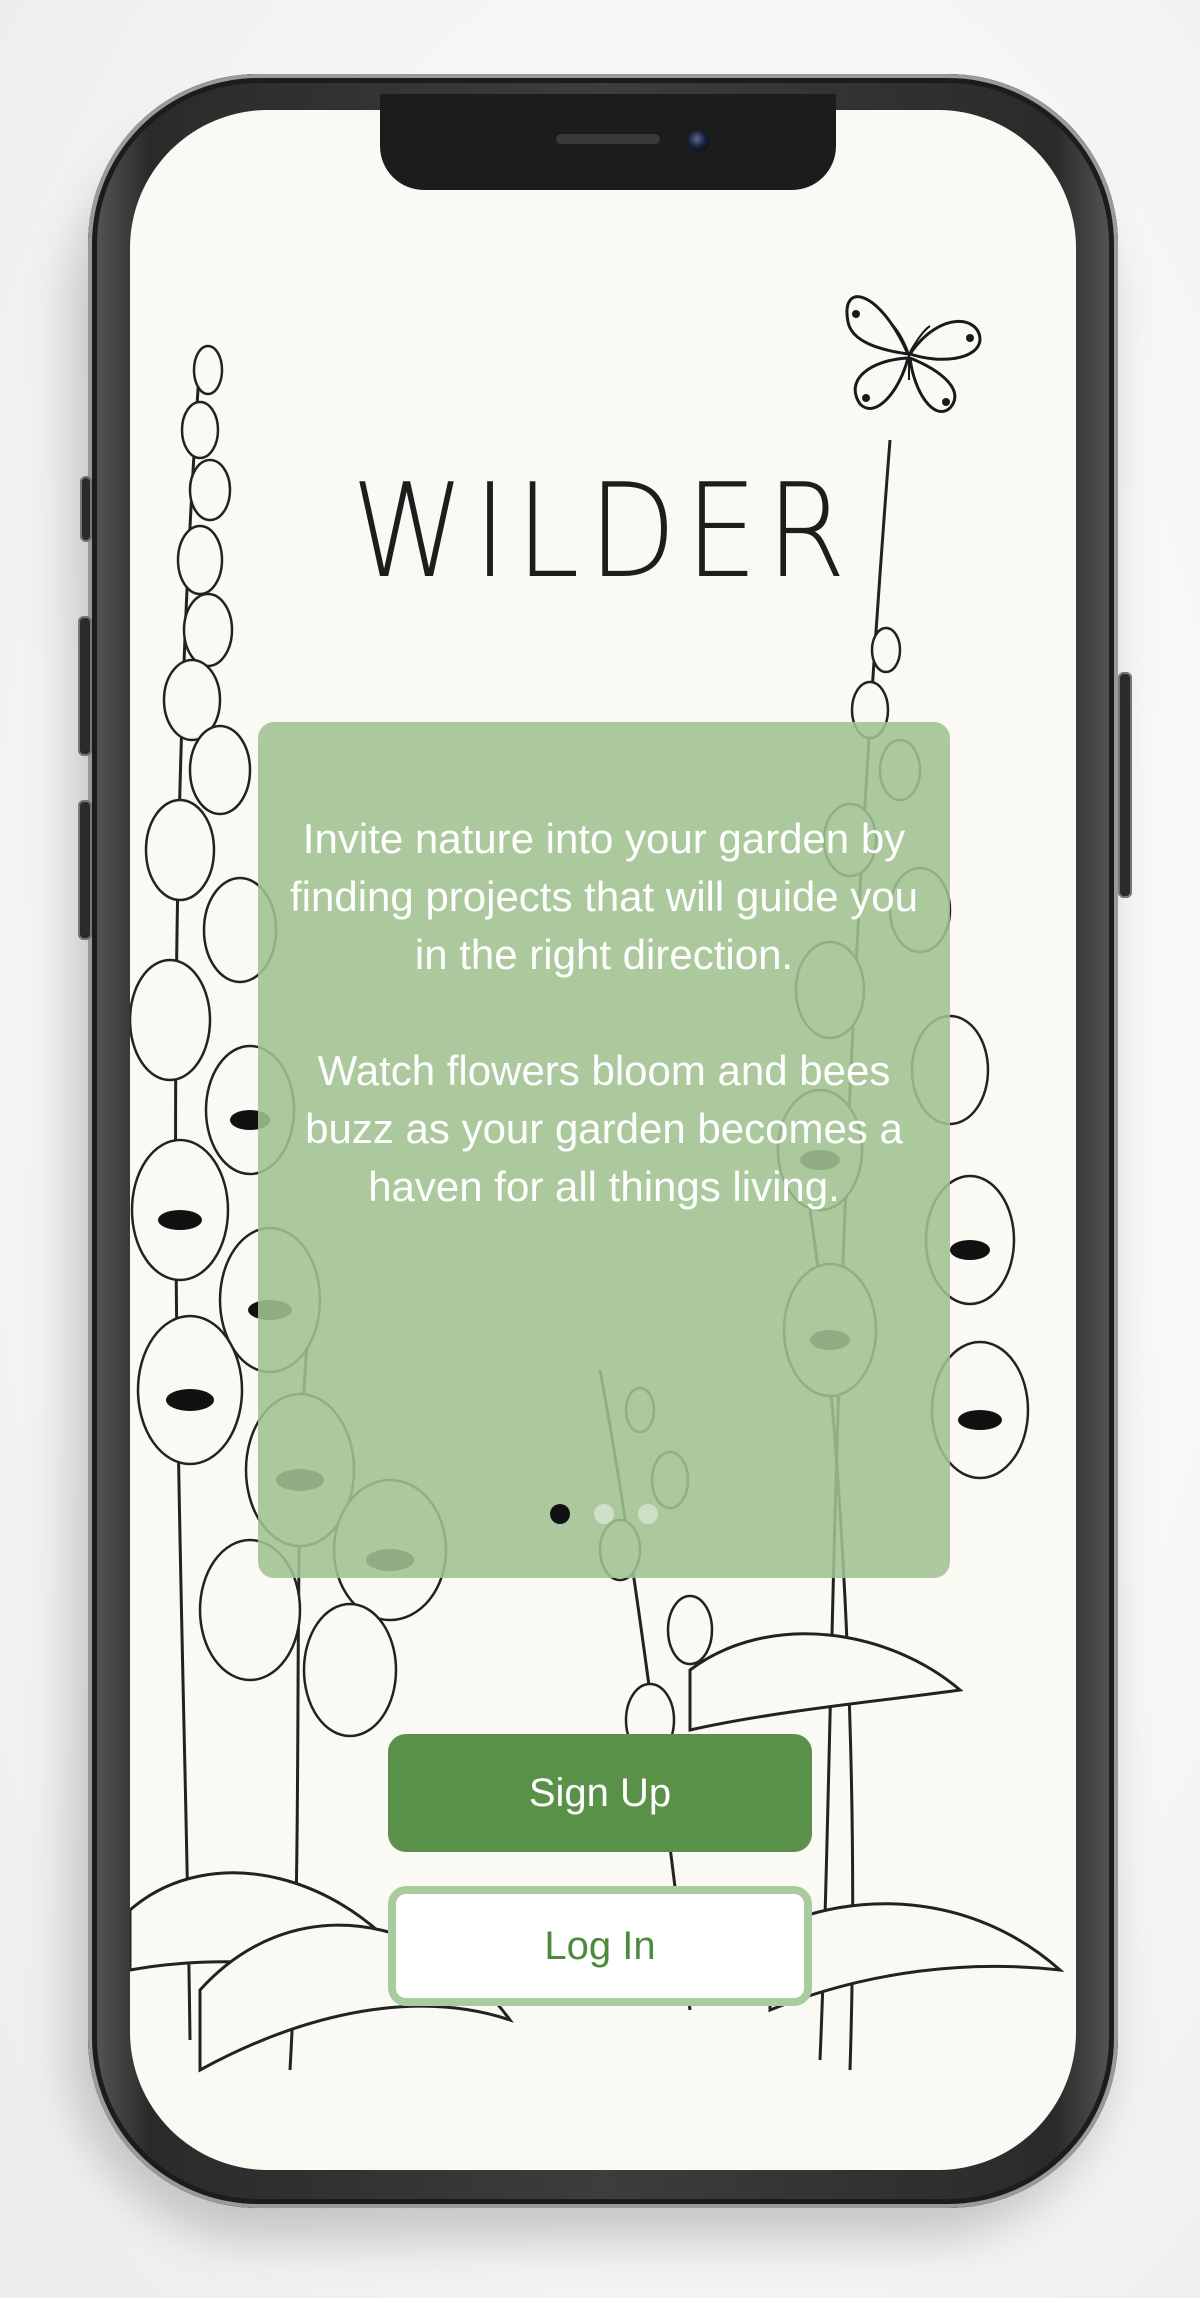 Image resolution: width=1200 pixels, height=2298 pixels. What do you see at coordinates (600, 1793) in the screenshot?
I see `signup-button: Sign Up` at bounding box center [600, 1793].